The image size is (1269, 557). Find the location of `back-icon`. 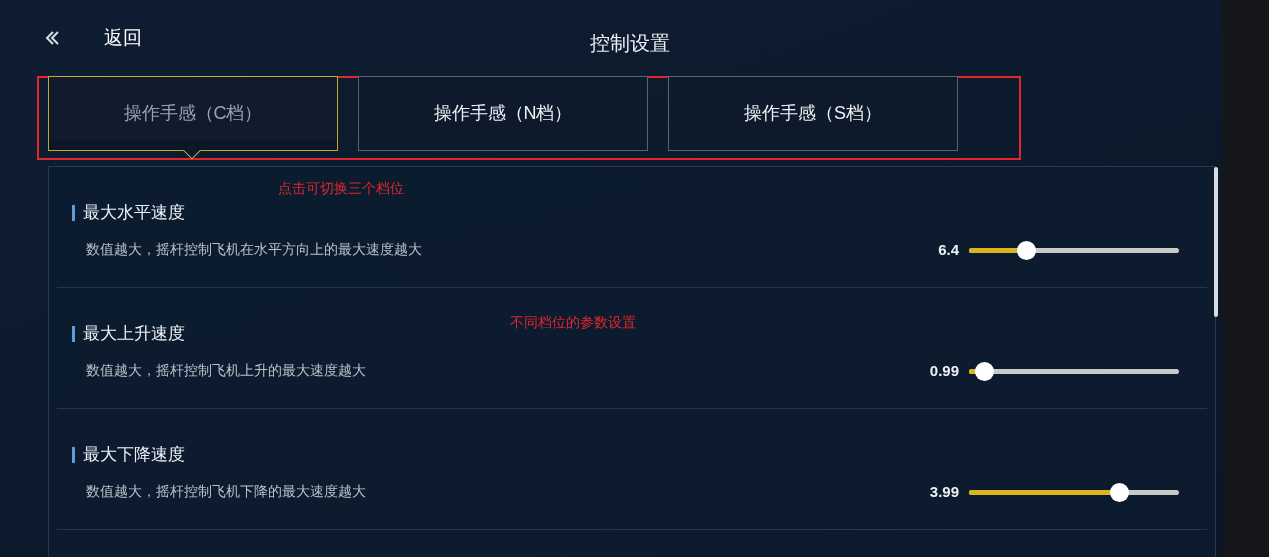

back-icon is located at coordinates (52, 38).